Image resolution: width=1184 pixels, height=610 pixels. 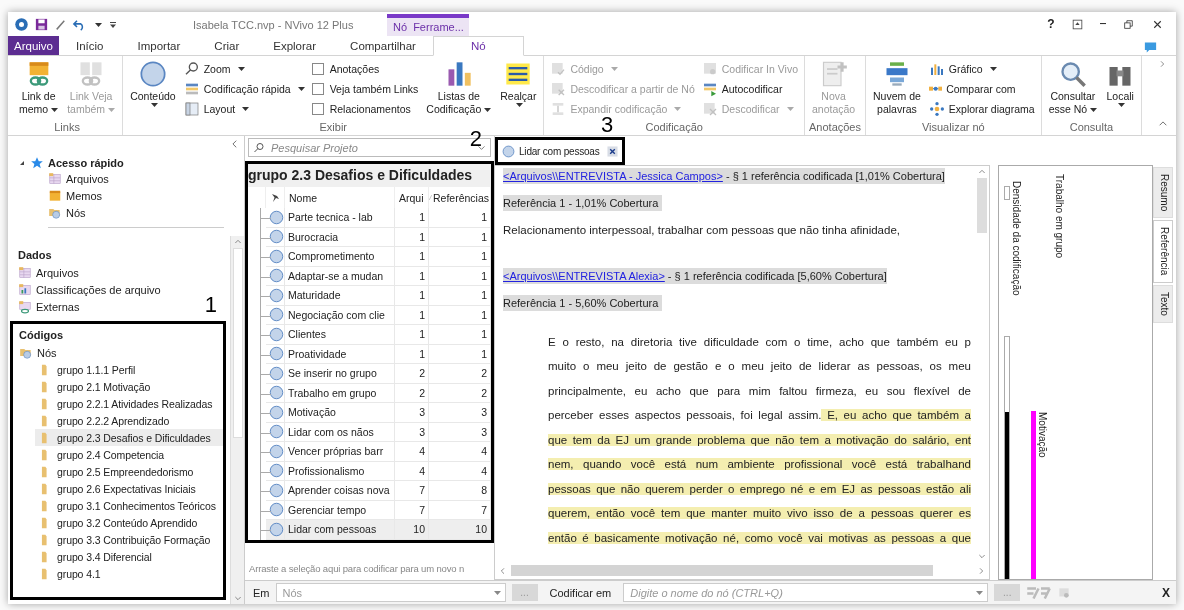 What do you see at coordinates (982, 556) in the screenshot?
I see `chevron-down-icon` at bounding box center [982, 556].